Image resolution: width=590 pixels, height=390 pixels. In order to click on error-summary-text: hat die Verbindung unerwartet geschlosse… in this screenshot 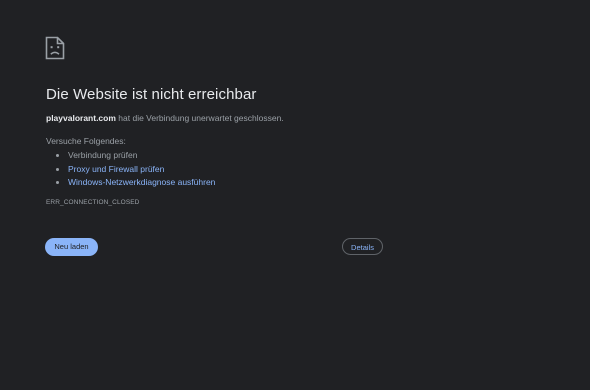, I will do `click(199, 118)`.